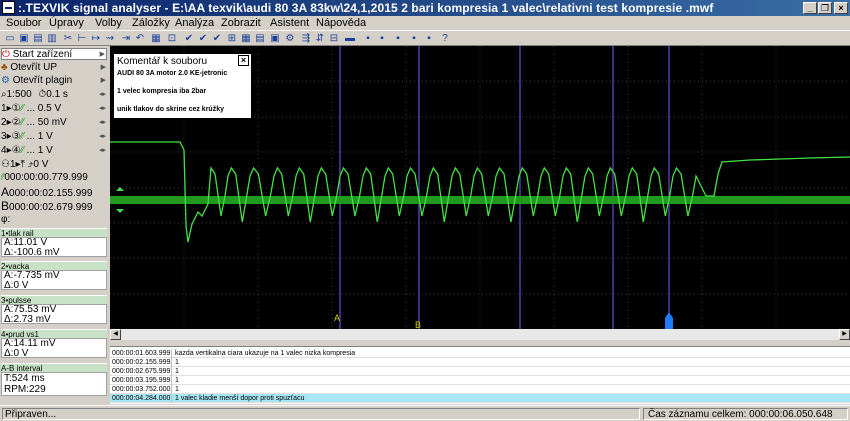  What do you see at coordinates (42, 80) in the screenshot?
I see `open-plugin-label: Otevřít plagin` at bounding box center [42, 80].